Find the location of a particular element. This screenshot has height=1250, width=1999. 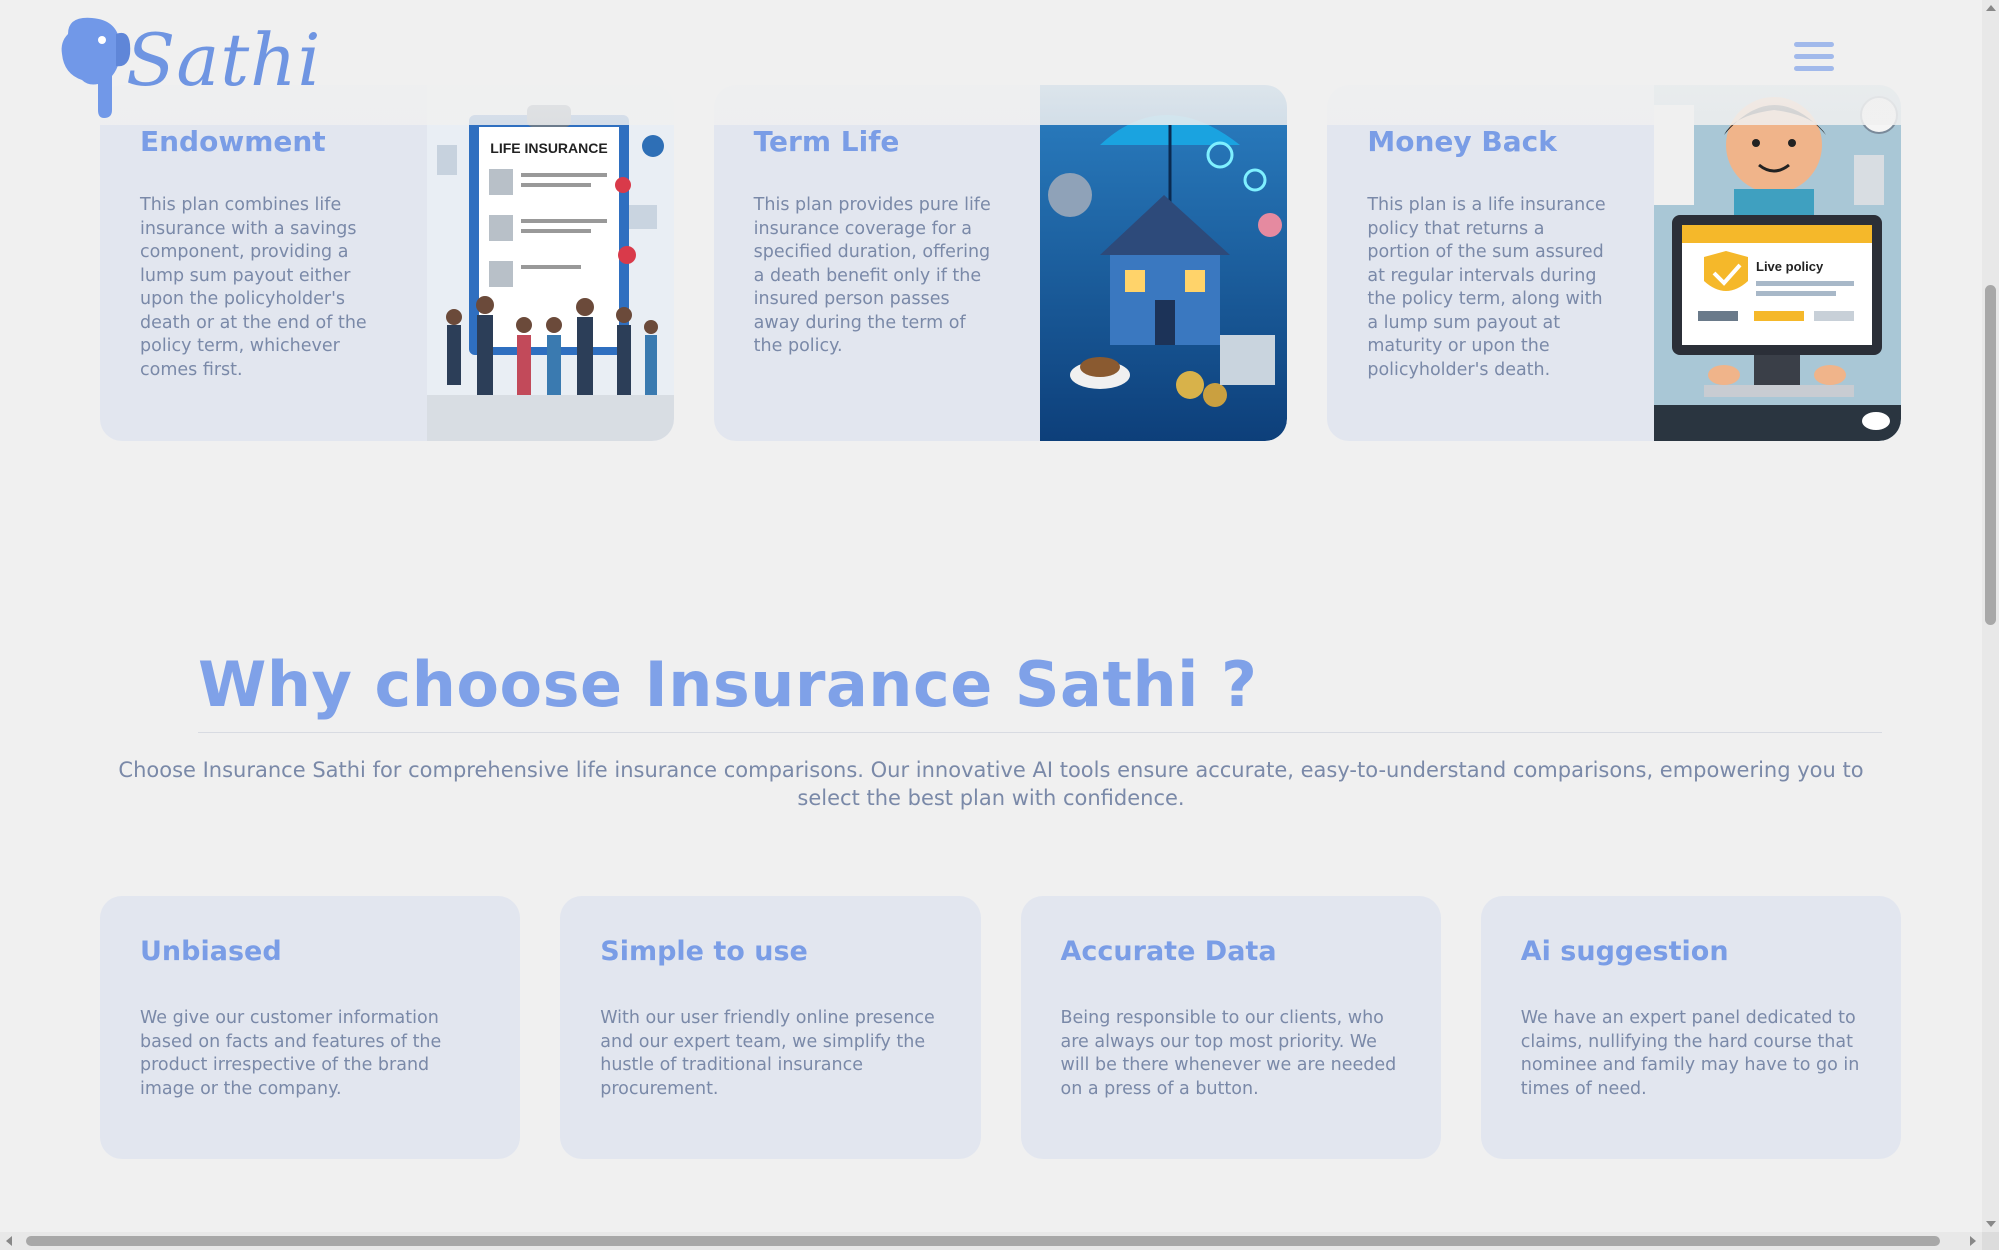

plan-title: Term Life is located at coordinates (826, 141).